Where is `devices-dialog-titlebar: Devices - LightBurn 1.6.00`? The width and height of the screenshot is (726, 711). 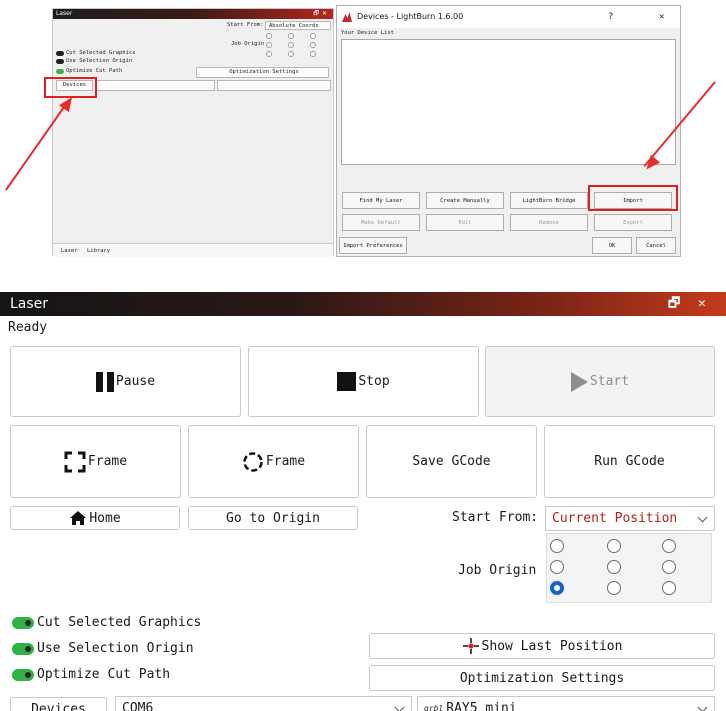
devices-dialog-titlebar: Devices - LightBurn 1.6.00 is located at coordinates (508, 17).